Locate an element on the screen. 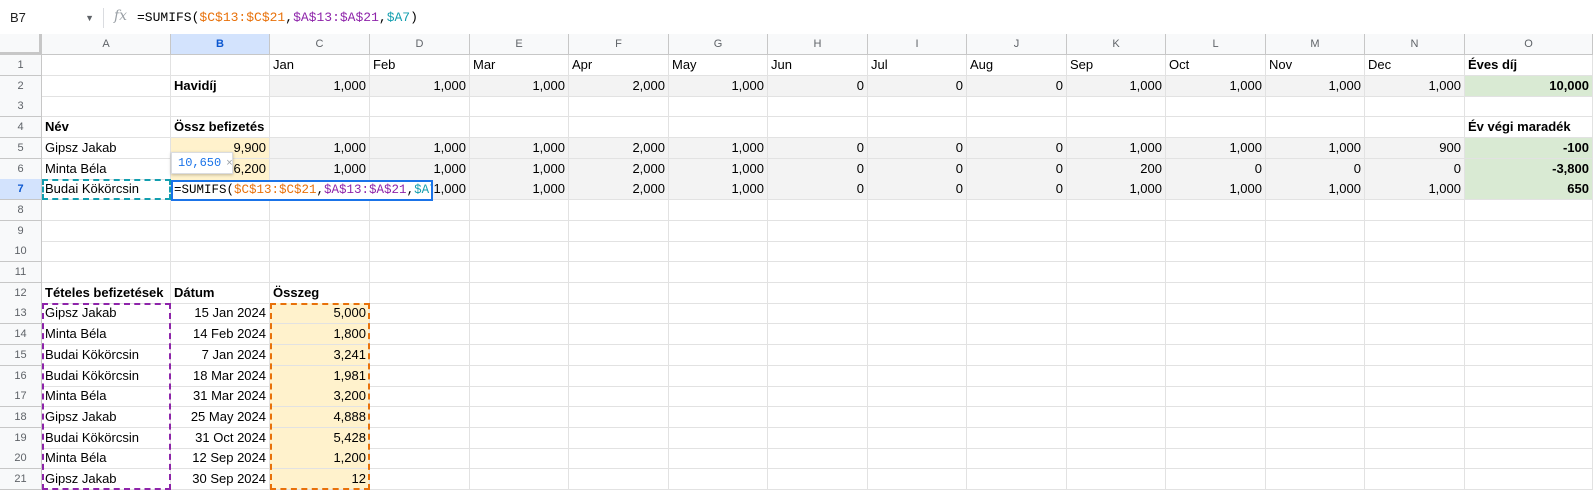 The image size is (1593, 503). cell-a17: Minta Béla is located at coordinates (106, 397).